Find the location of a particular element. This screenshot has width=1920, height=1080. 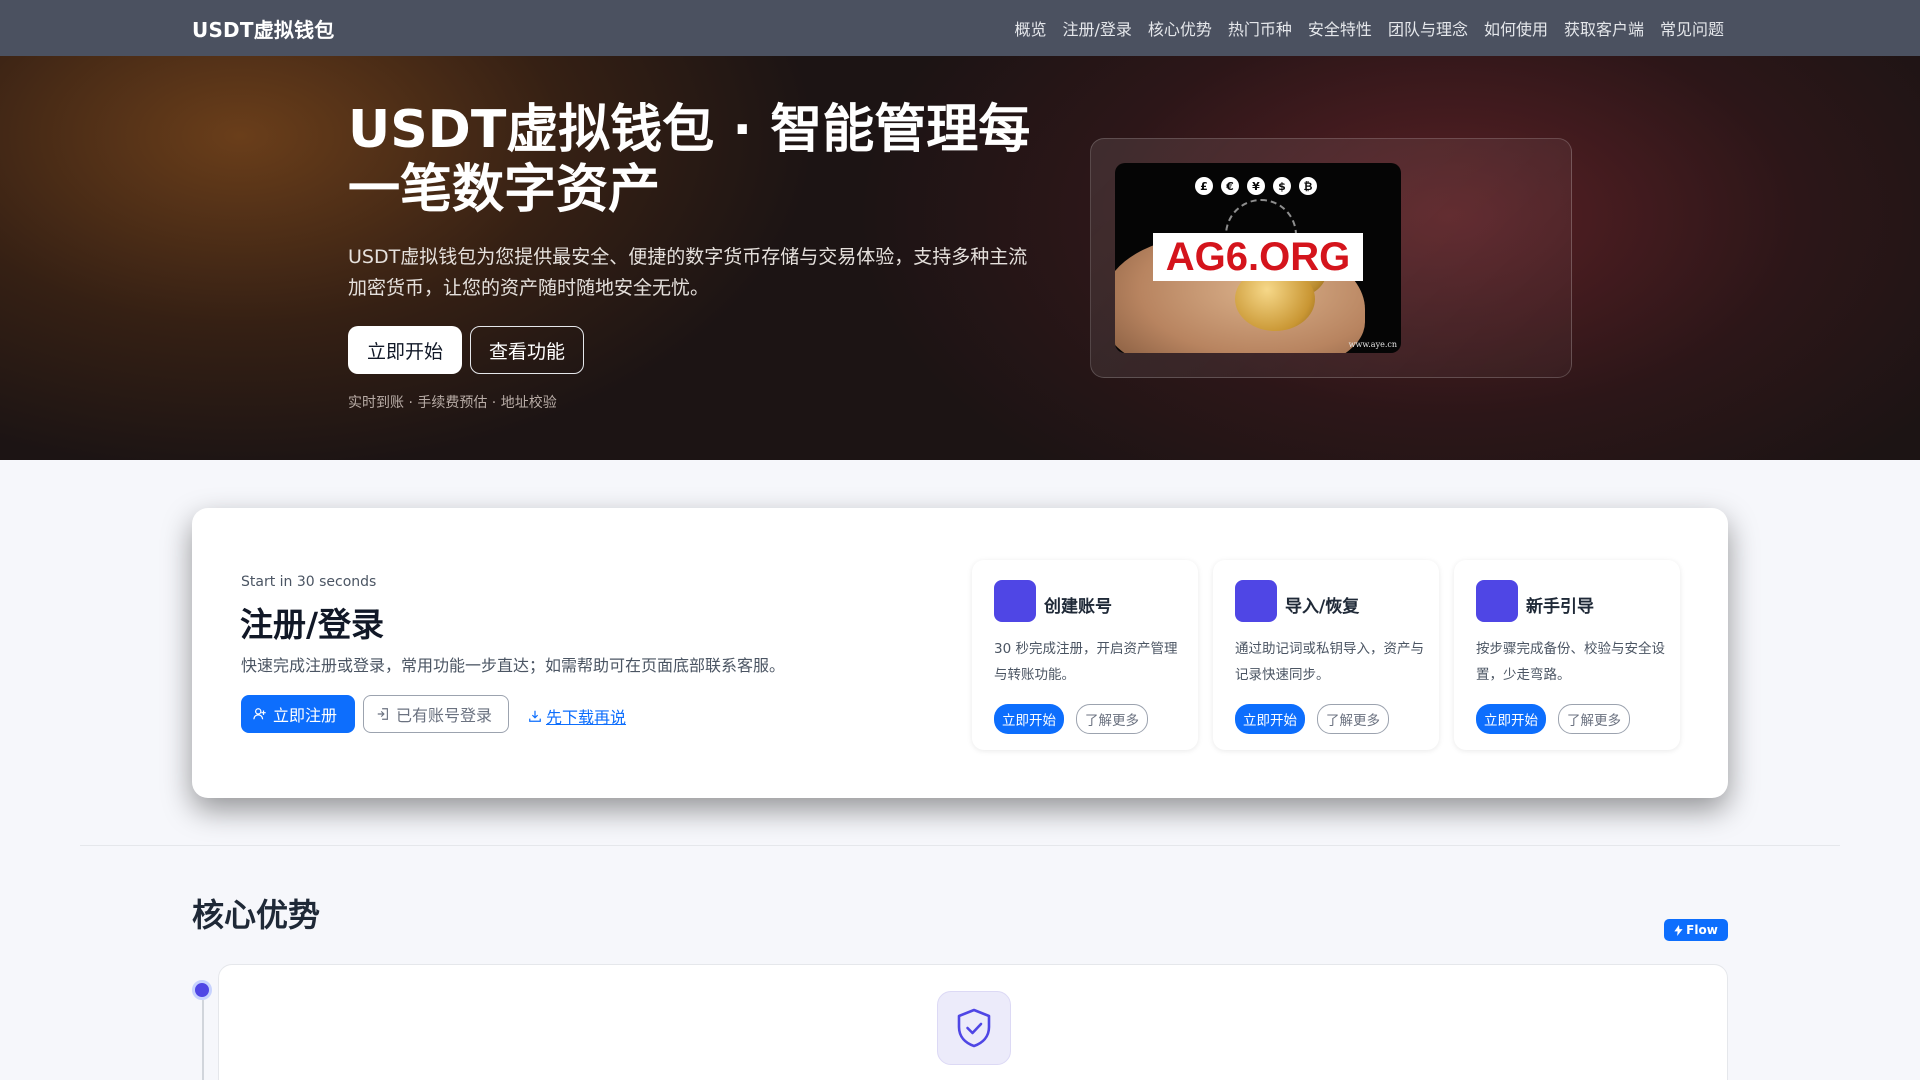

feature-card-guide: 新手引导 按步骤完成备份、校验与安全设置，少走弯路。 立即开始 了解更多 is located at coordinates (1567, 655).